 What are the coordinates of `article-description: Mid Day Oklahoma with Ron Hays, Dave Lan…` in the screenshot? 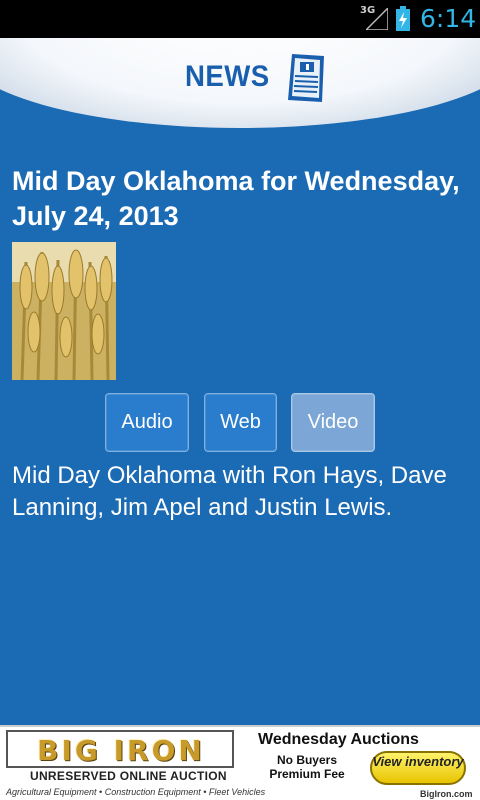 It's located at (229, 491).